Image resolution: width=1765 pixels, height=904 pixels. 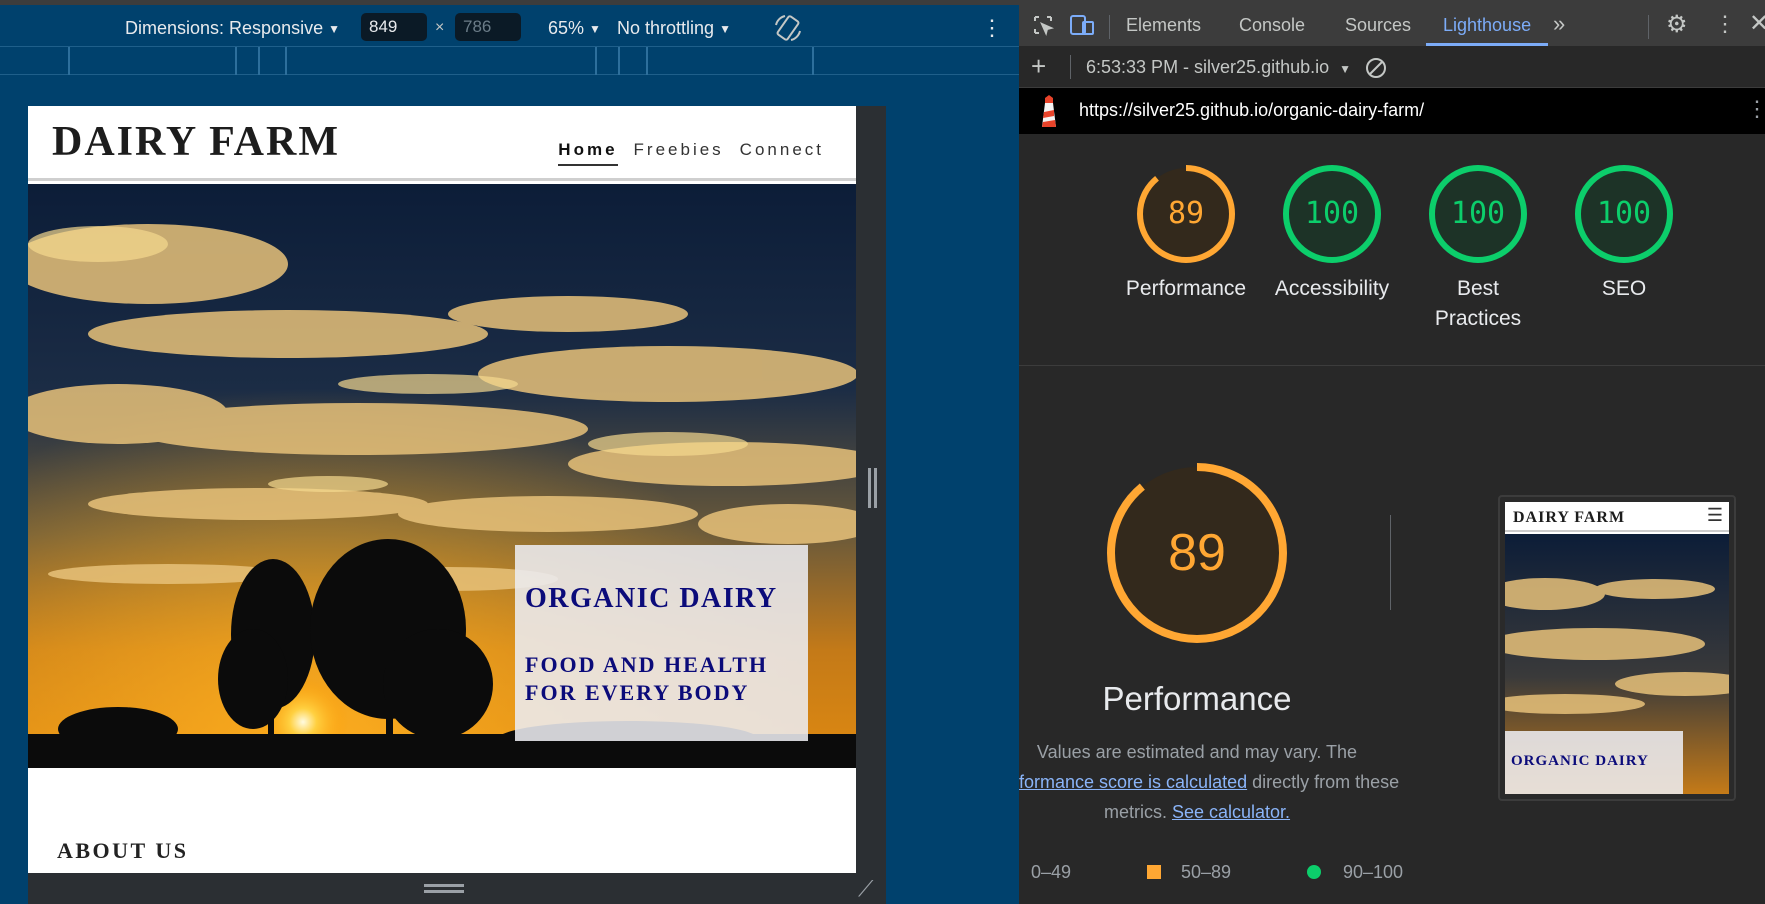 What do you see at coordinates (1272, 25) in the screenshot?
I see `tab-console: Console` at bounding box center [1272, 25].